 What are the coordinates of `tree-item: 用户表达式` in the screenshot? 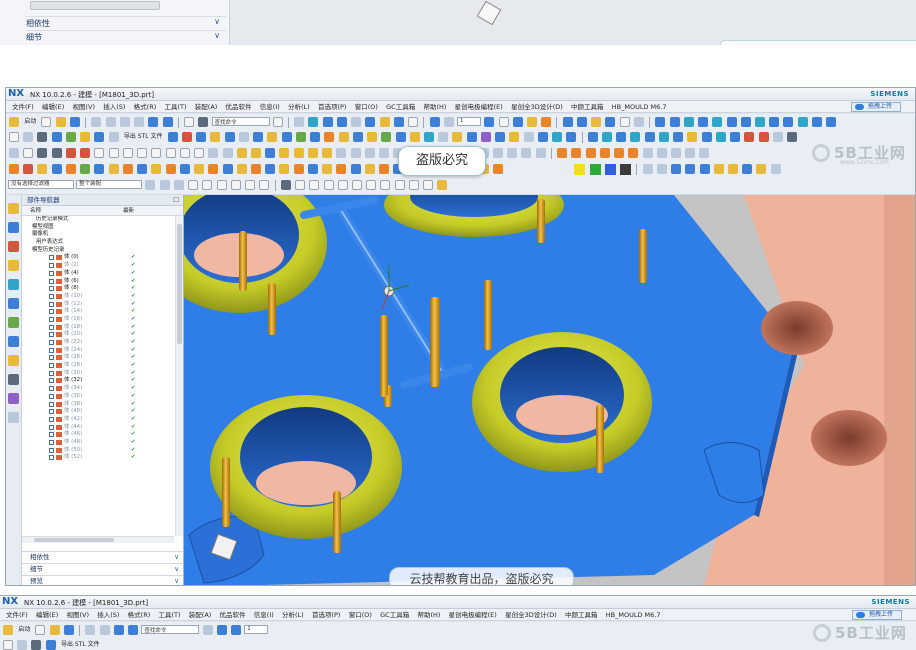 It's located at (98, 243).